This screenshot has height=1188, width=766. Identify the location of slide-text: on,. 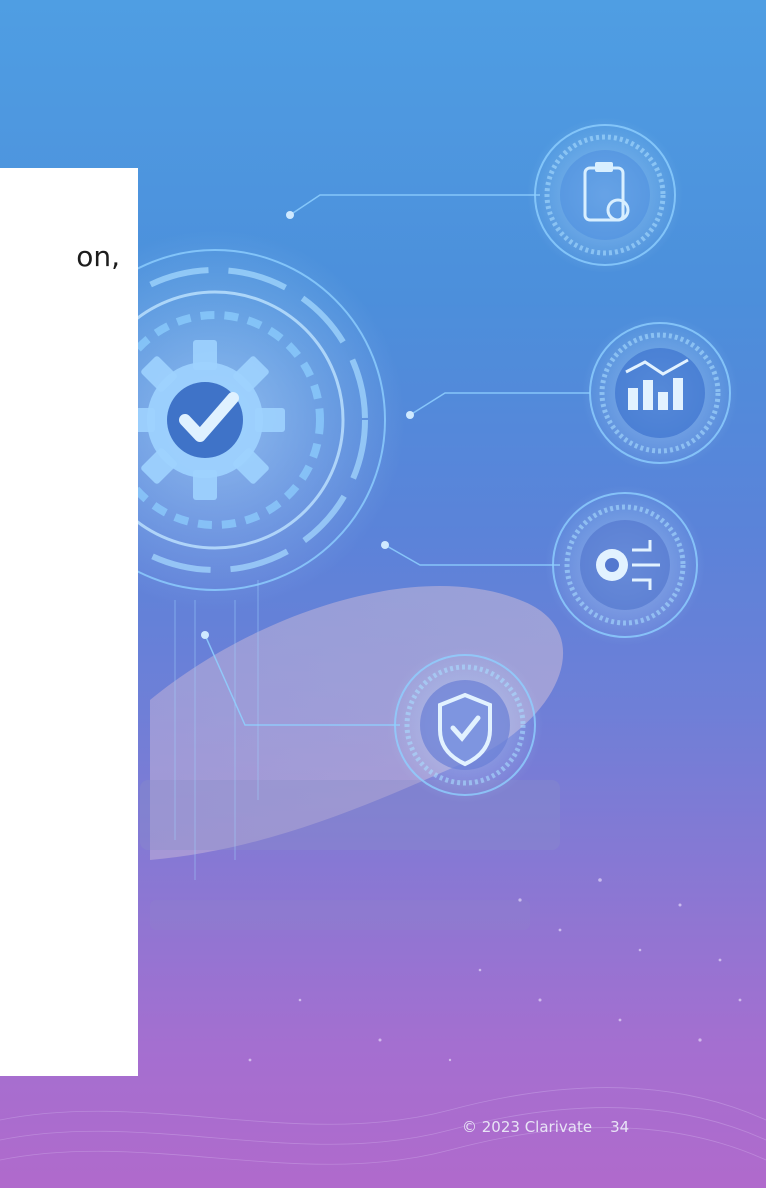
(98, 256).